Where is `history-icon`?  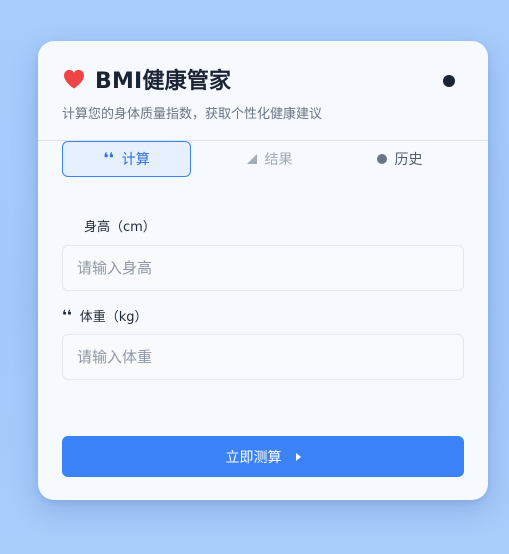 history-icon is located at coordinates (381, 159).